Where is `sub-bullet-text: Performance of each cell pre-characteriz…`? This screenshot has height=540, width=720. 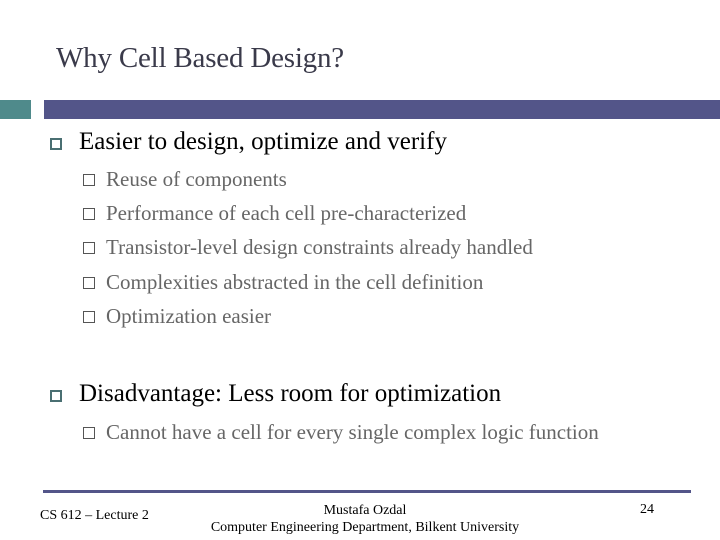 sub-bullet-text: Performance of each cell pre-characteriz… is located at coordinates (286, 213).